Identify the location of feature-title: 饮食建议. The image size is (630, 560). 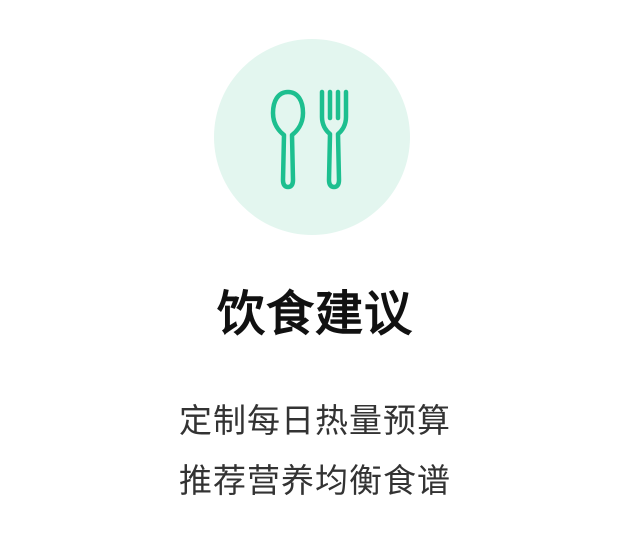
(314, 314).